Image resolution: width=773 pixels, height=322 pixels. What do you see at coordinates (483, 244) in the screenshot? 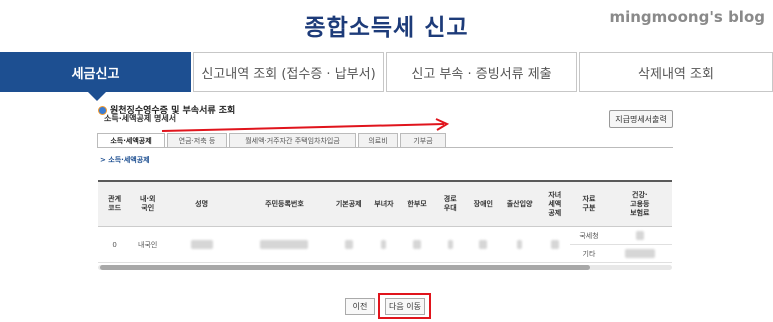
I see `disabled-cell-blurred` at bounding box center [483, 244].